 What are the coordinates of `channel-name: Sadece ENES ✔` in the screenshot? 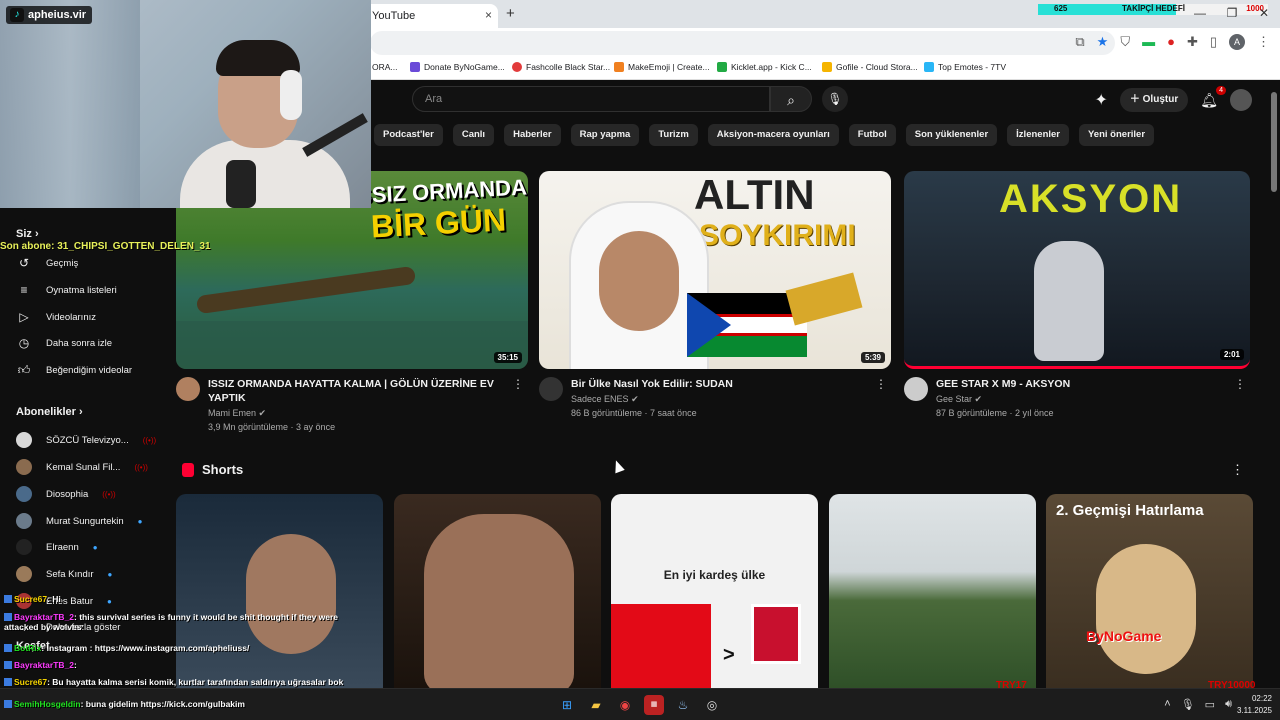 It's located at (731, 399).